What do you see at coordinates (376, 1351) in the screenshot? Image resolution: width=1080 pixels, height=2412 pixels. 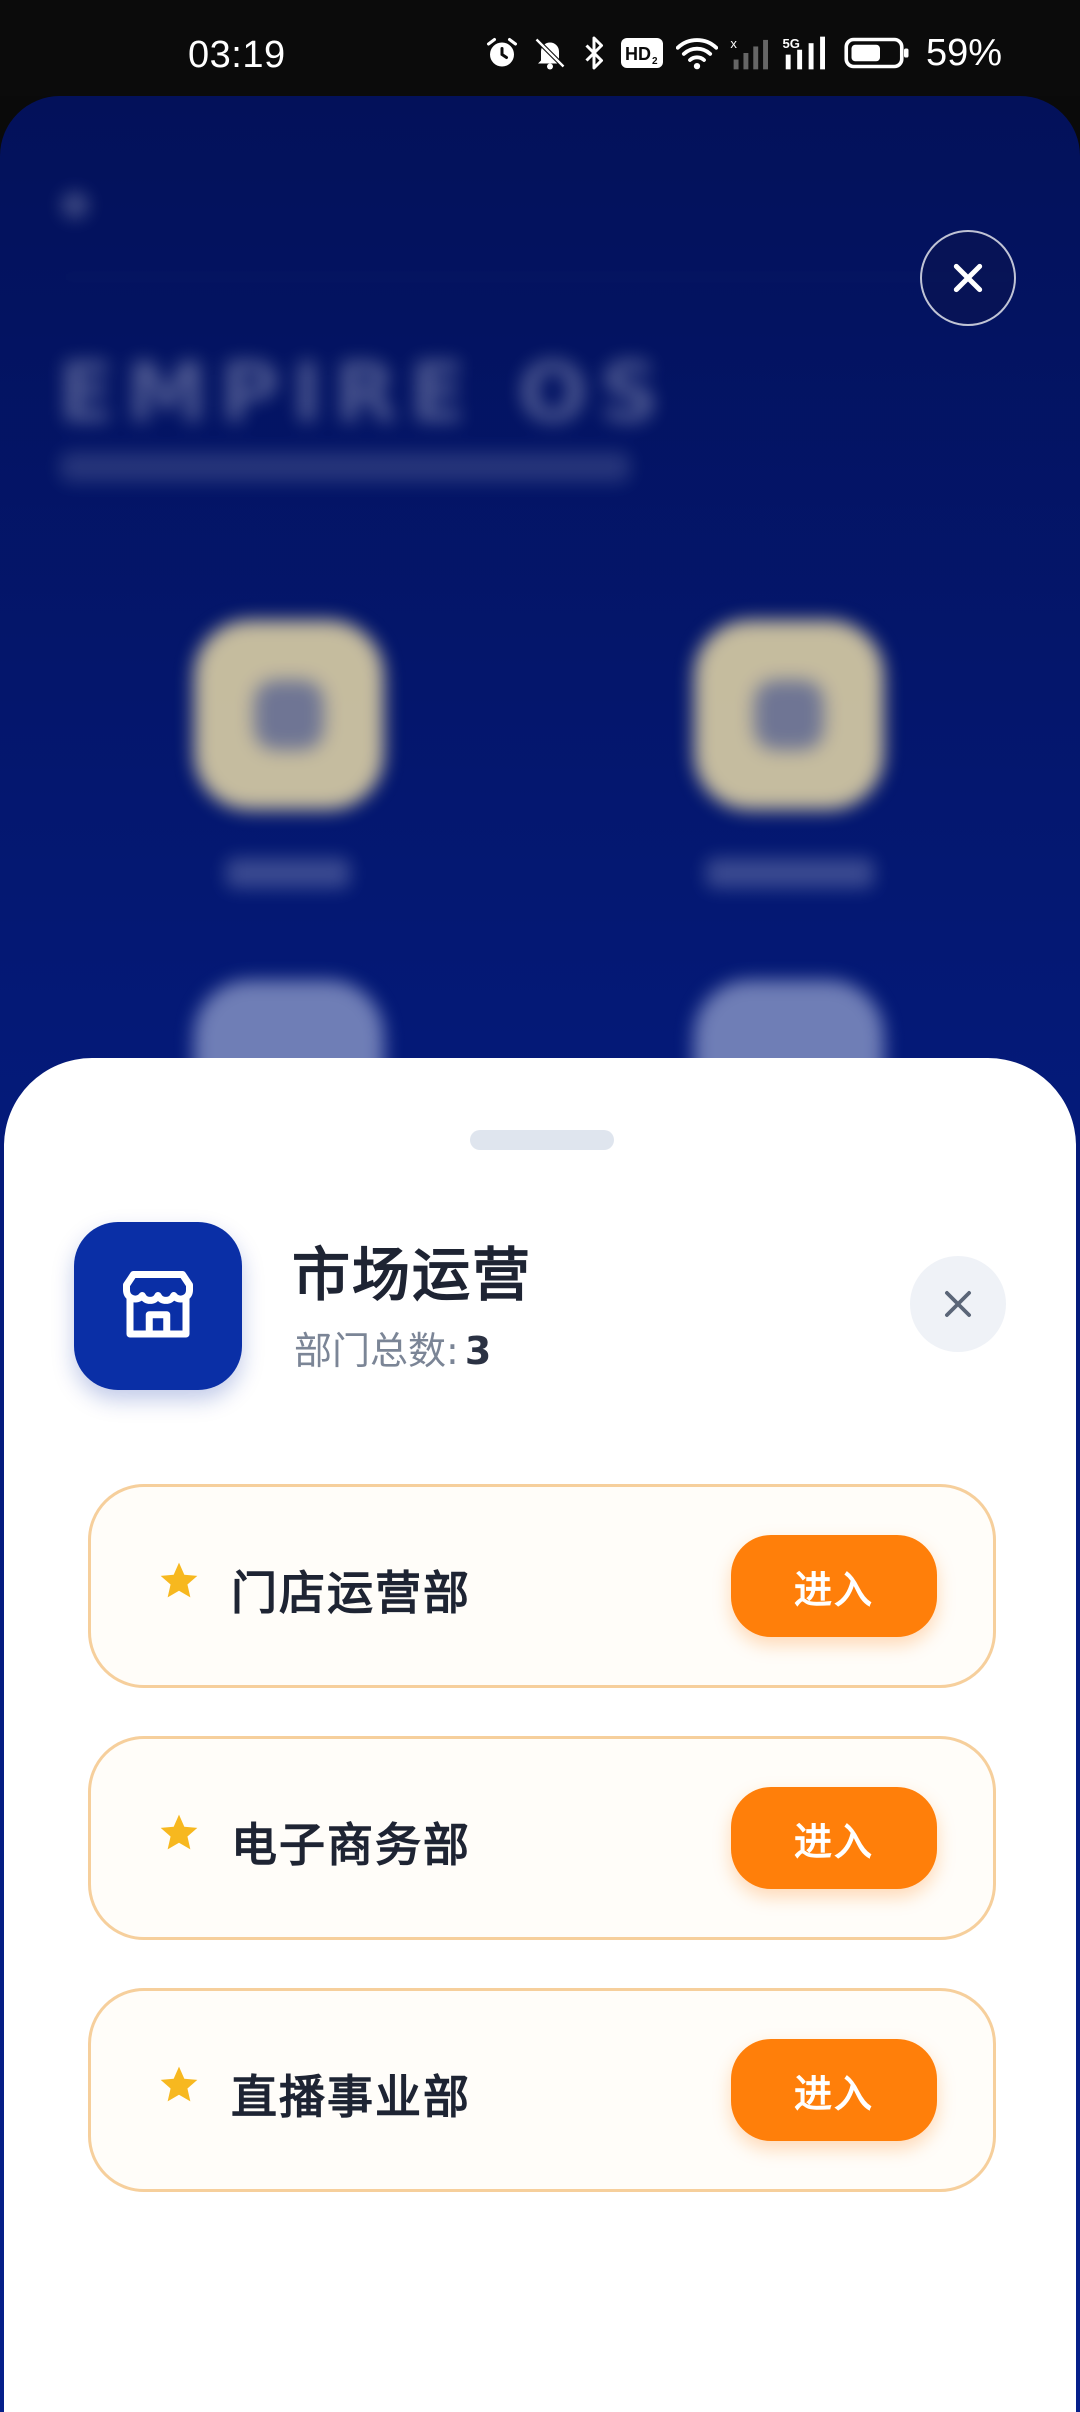 I see `department-count-label: 部门总数:` at bounding box center [376, 1351].